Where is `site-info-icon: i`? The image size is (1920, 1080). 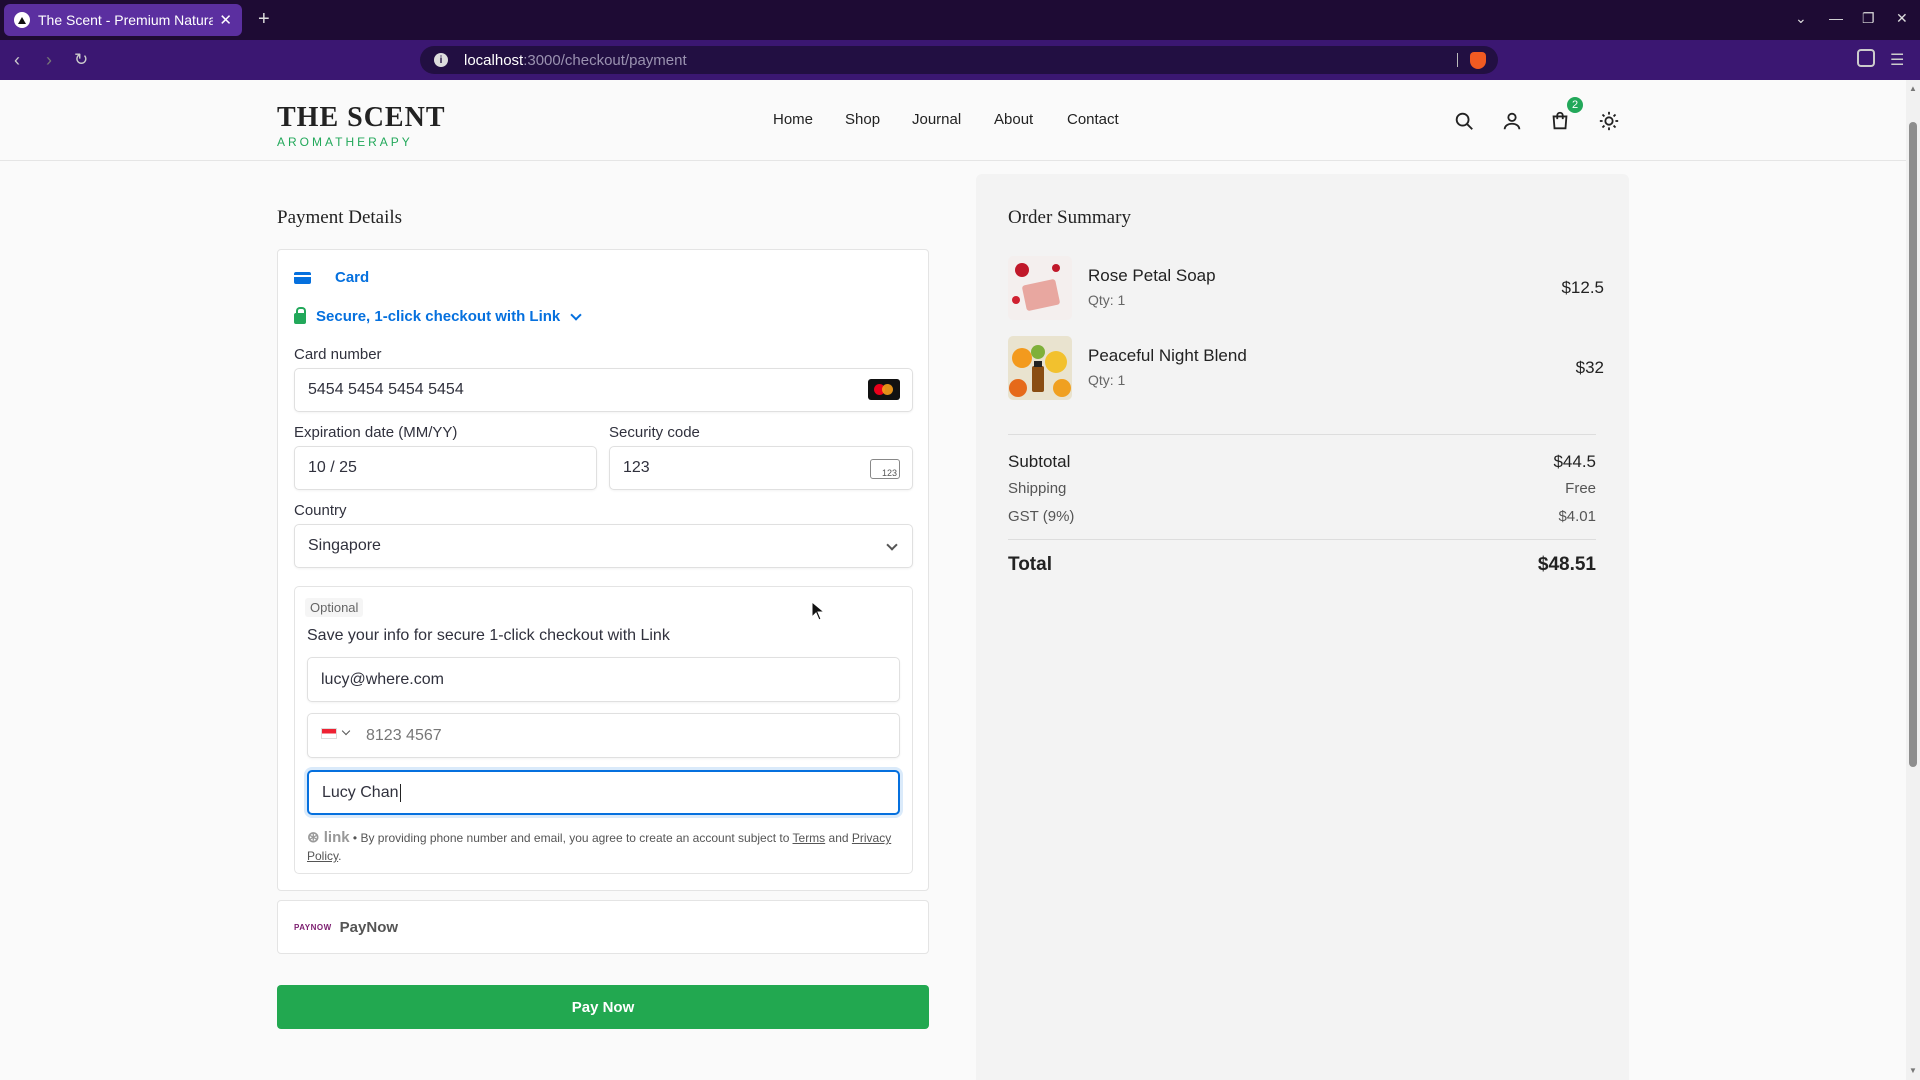
site-info-icon: i is located at coordinates (441, 60).